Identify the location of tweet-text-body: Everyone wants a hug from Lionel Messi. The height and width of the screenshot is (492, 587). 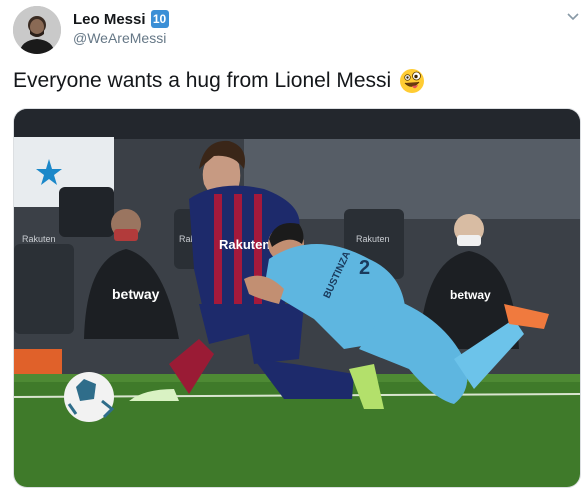
(202, 80).